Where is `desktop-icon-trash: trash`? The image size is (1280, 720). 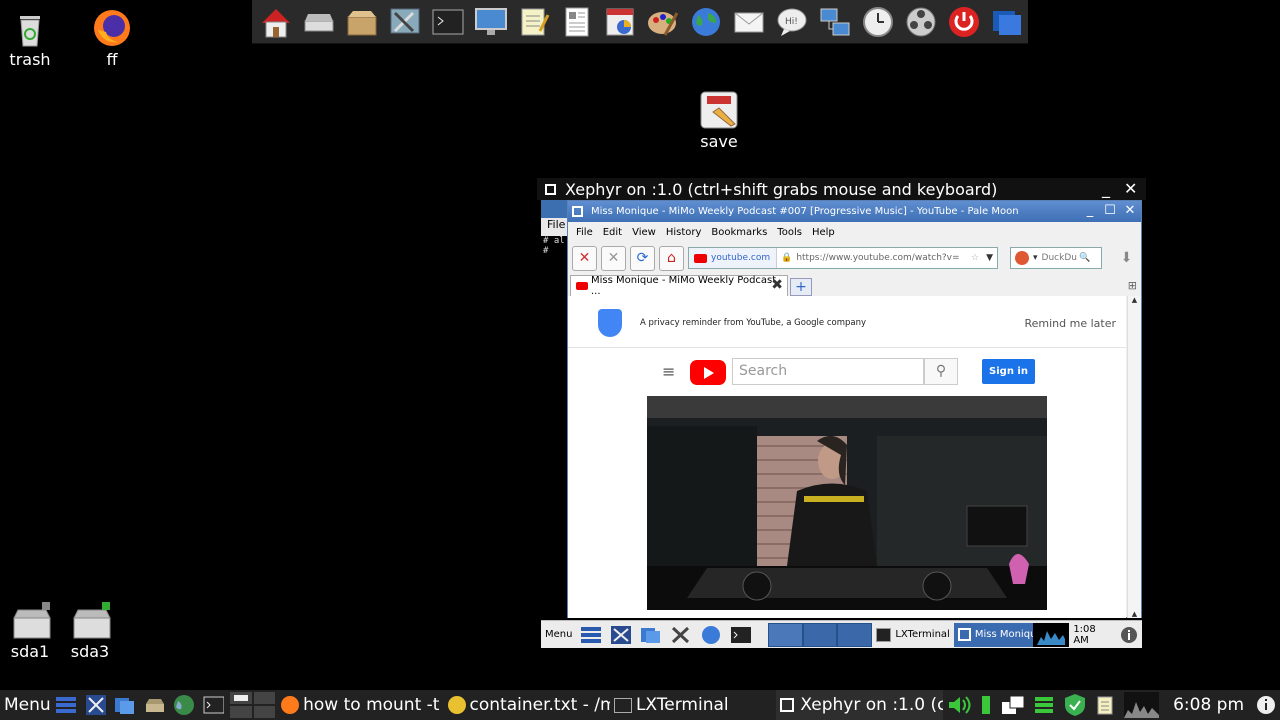
desktop-icon-trash: trash is located at coordinates (31, 38).